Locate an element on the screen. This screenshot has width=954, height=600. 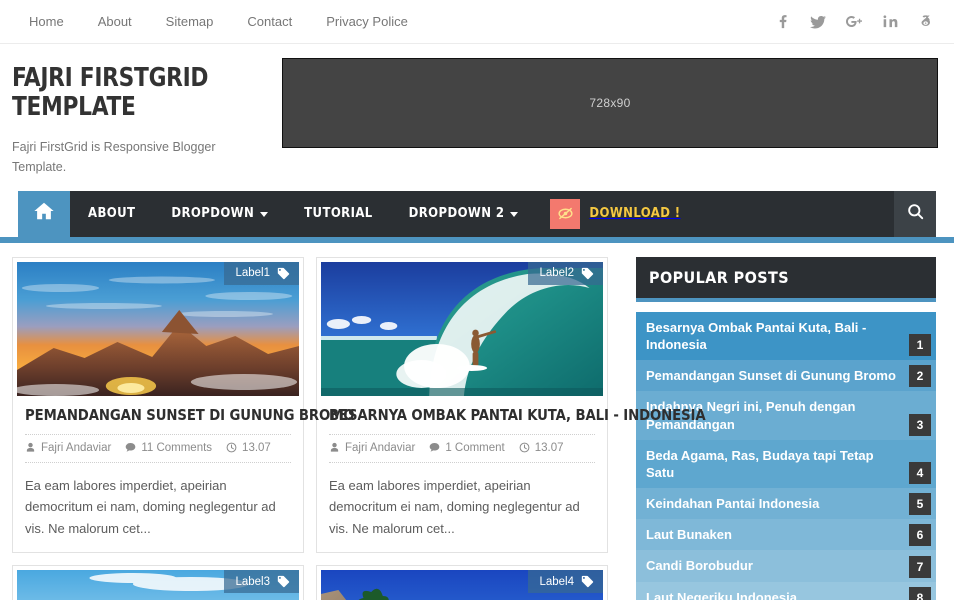
user-icon is located at coordinates (30, 447).